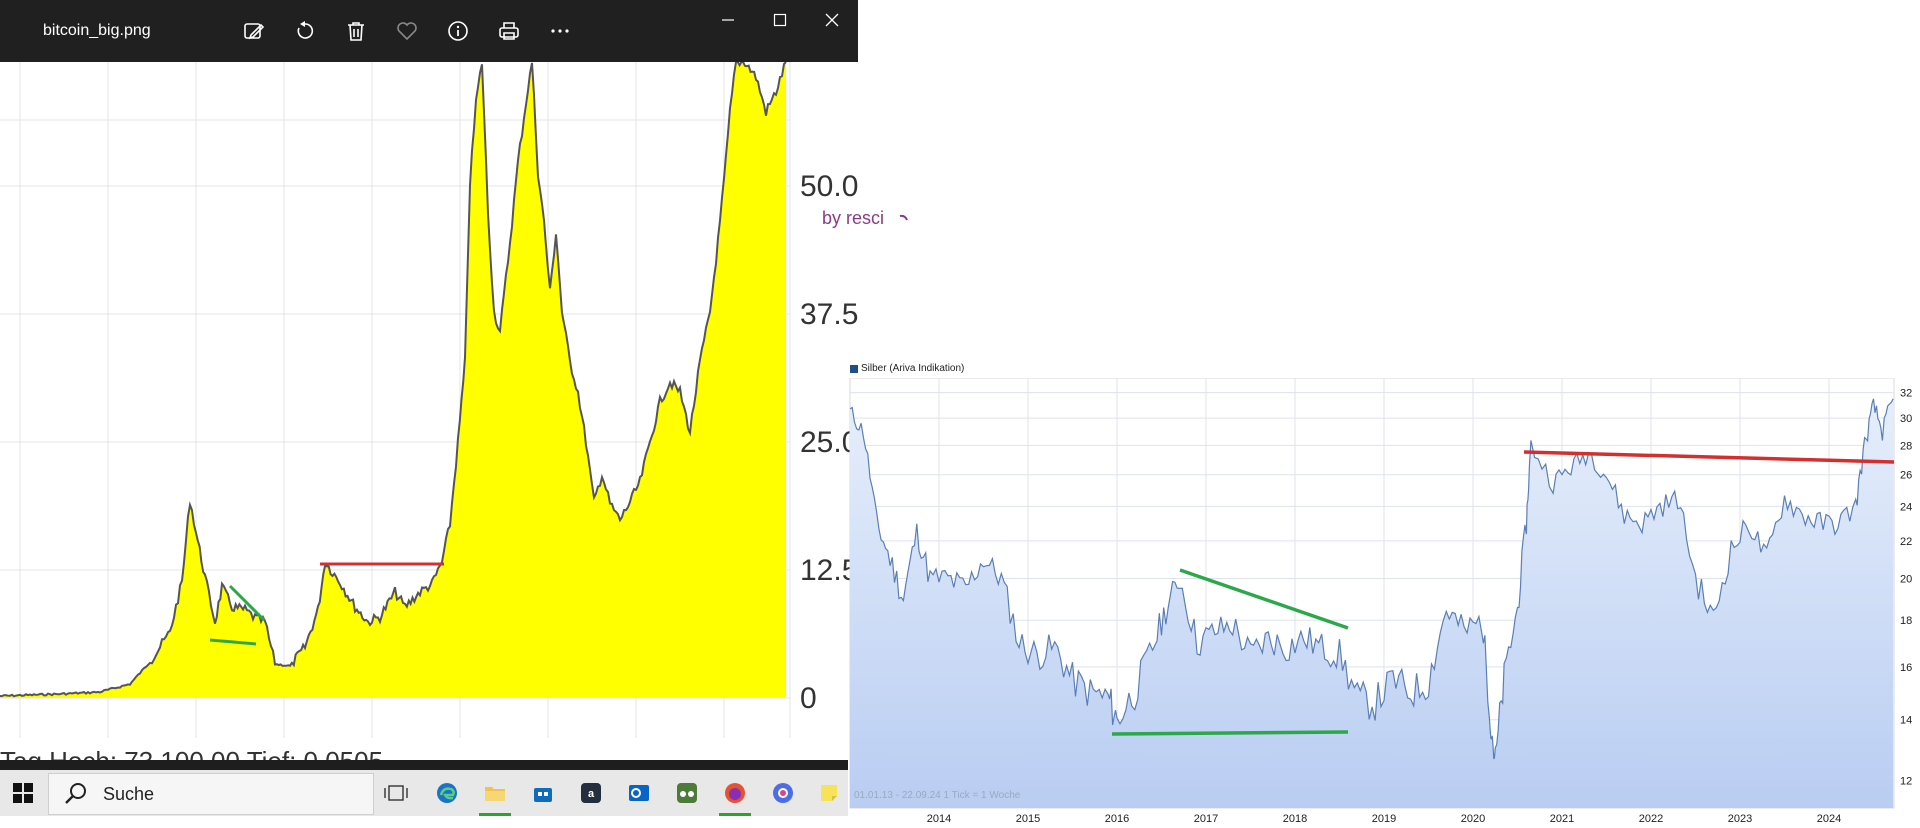  Describe the element at coordinates (254, 31) in the screenshot. I see `edit-image-icon` at that location.